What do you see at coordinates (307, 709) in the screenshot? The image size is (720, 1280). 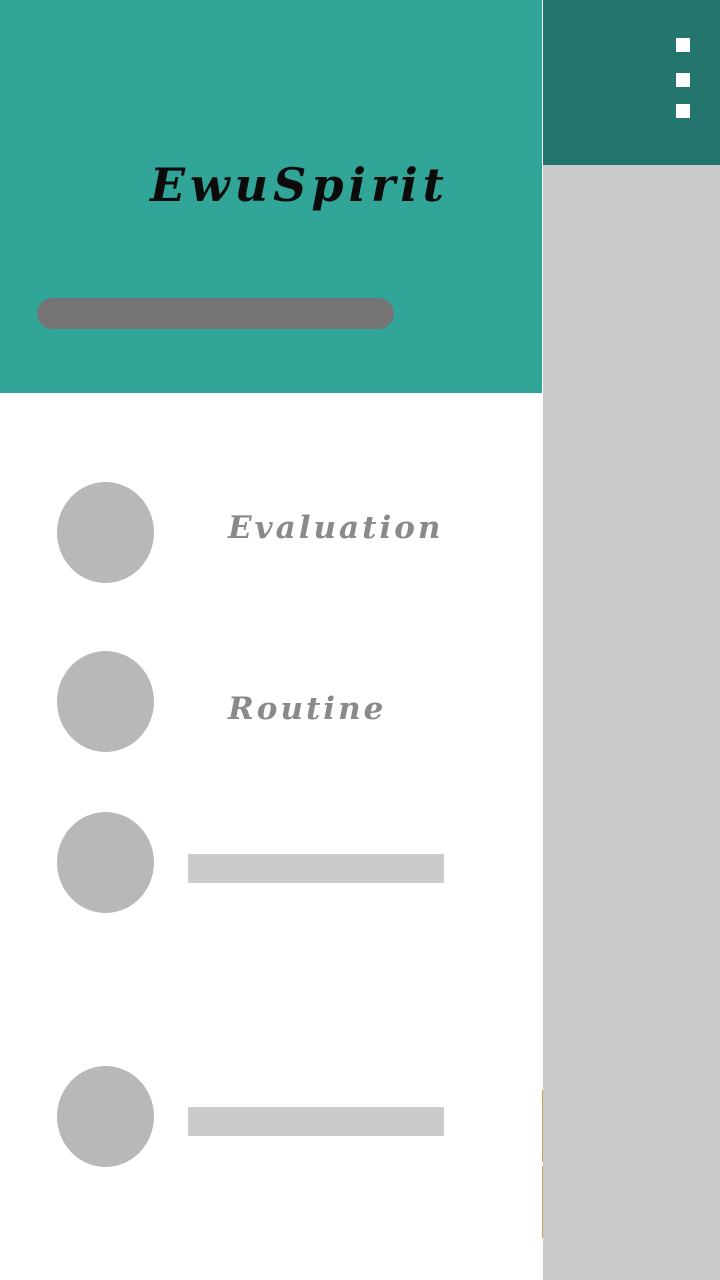 I see `menu-item-label: Routine` at bounding box center [307, 709].